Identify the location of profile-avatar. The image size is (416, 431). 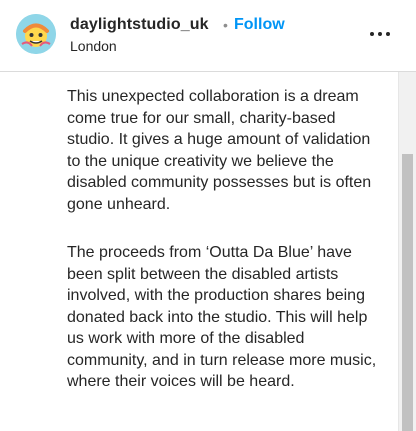
(36, 34).